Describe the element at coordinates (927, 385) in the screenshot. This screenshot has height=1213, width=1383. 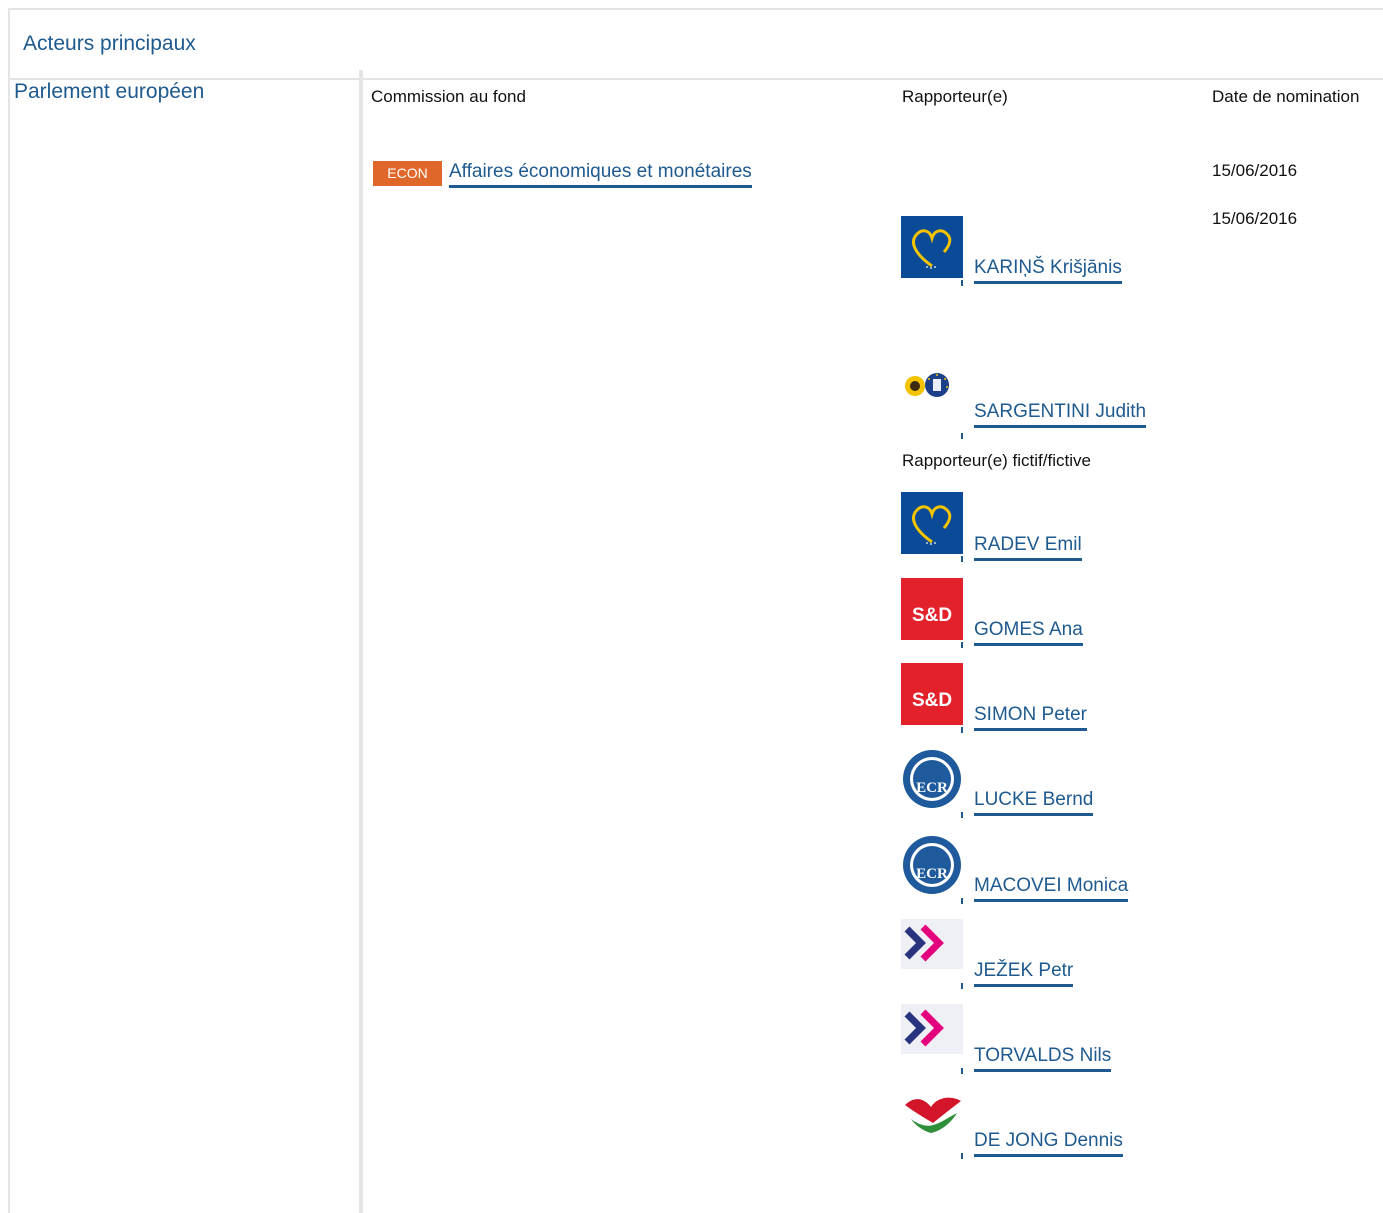
I see `greens-efa-logo-icon` at that location.